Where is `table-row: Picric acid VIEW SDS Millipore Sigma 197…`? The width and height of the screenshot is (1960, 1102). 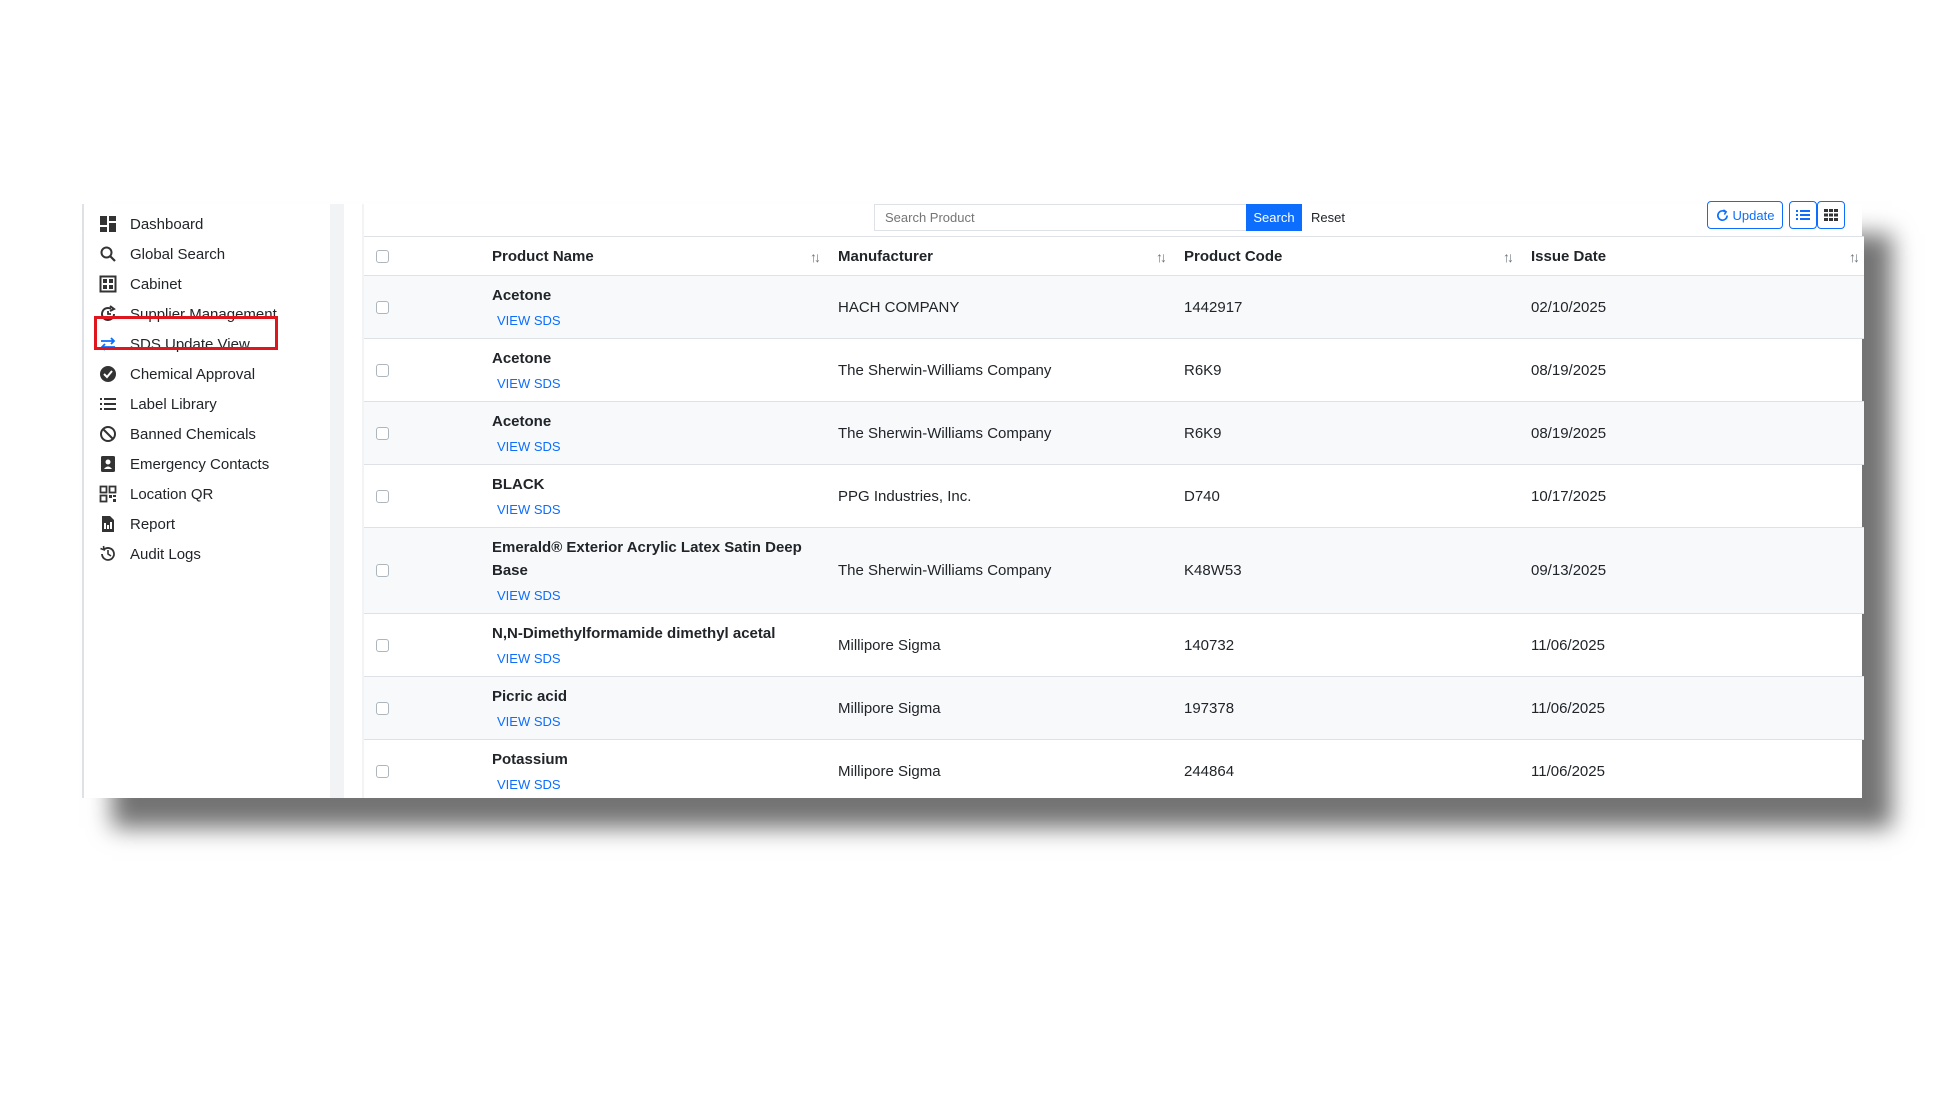
table-row: Picric acid VIEW SDS Millipore Sigma 197… is located at coordinates (1114, 708).